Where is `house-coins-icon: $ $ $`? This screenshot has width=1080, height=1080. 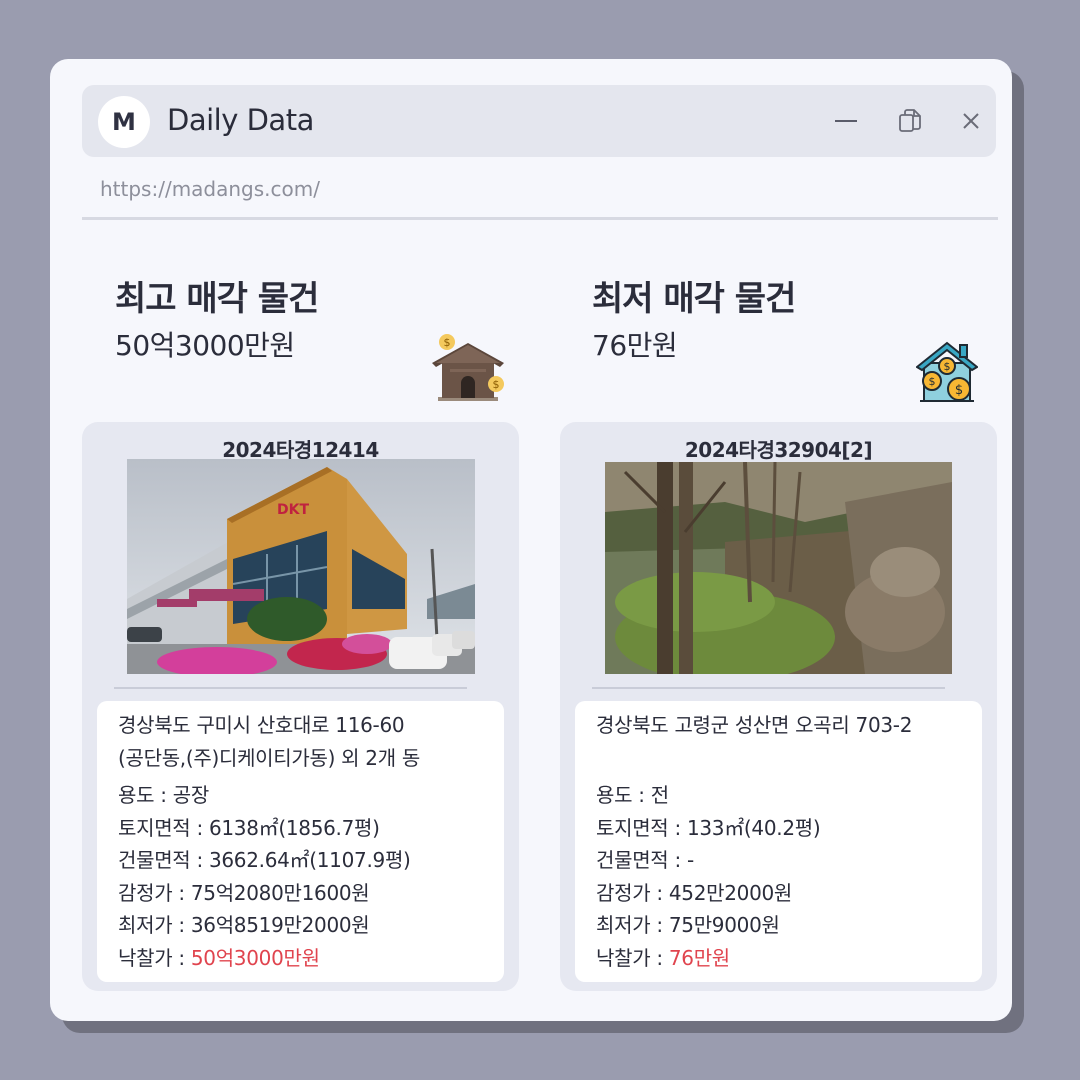
house-coins-icon: $ $ $ is located at coordinates (947, 371).